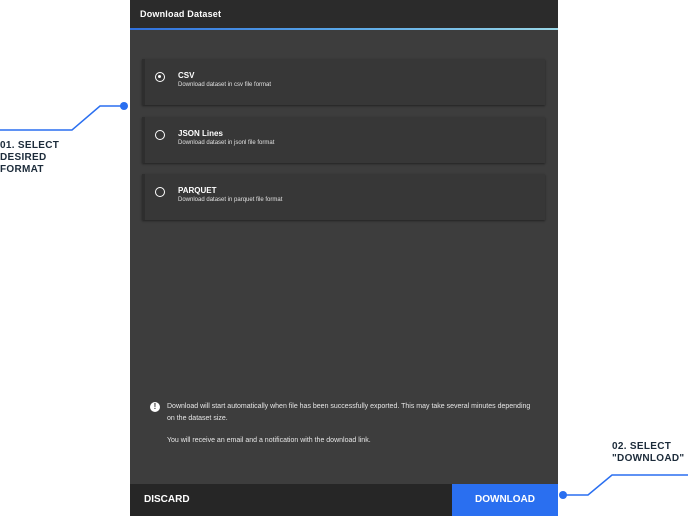  I want to click on discard-button: DISCARD, so click(167, 500).